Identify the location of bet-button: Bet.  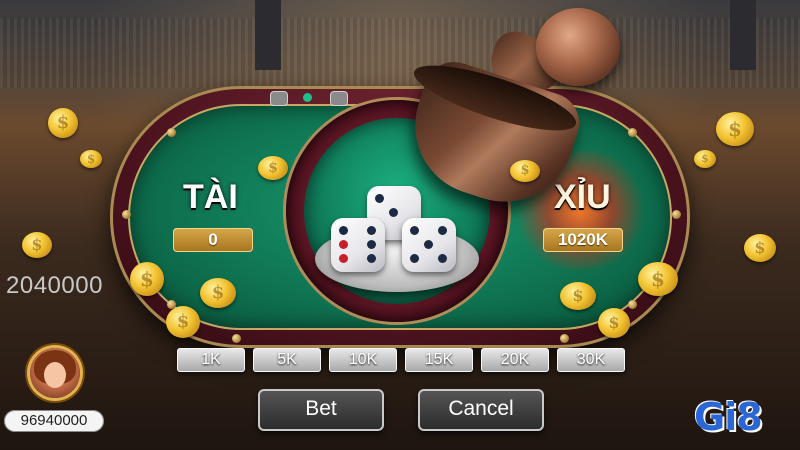
(321, 410).